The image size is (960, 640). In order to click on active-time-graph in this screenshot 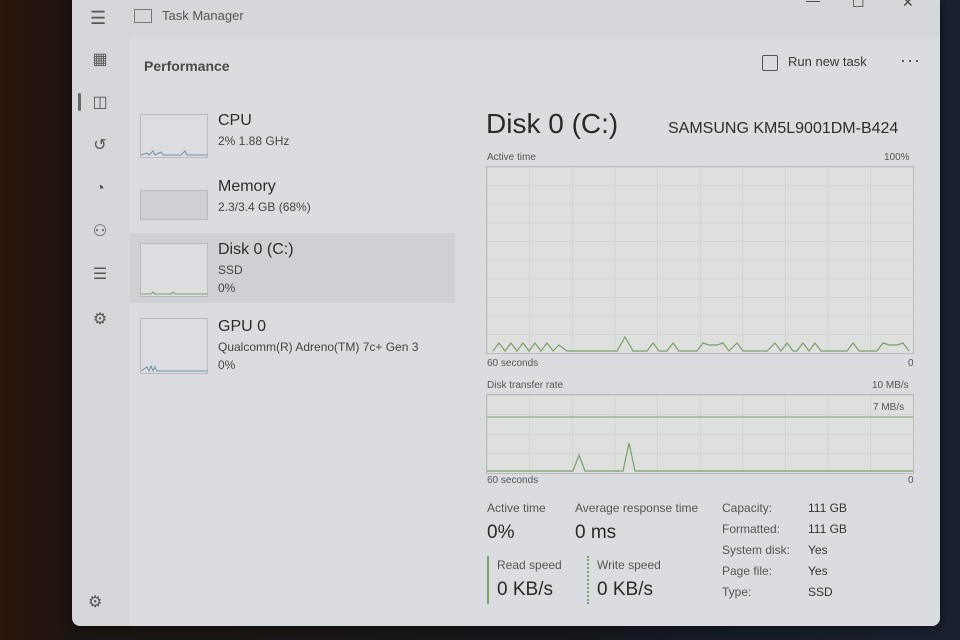, I will do `click(700, 260)`.